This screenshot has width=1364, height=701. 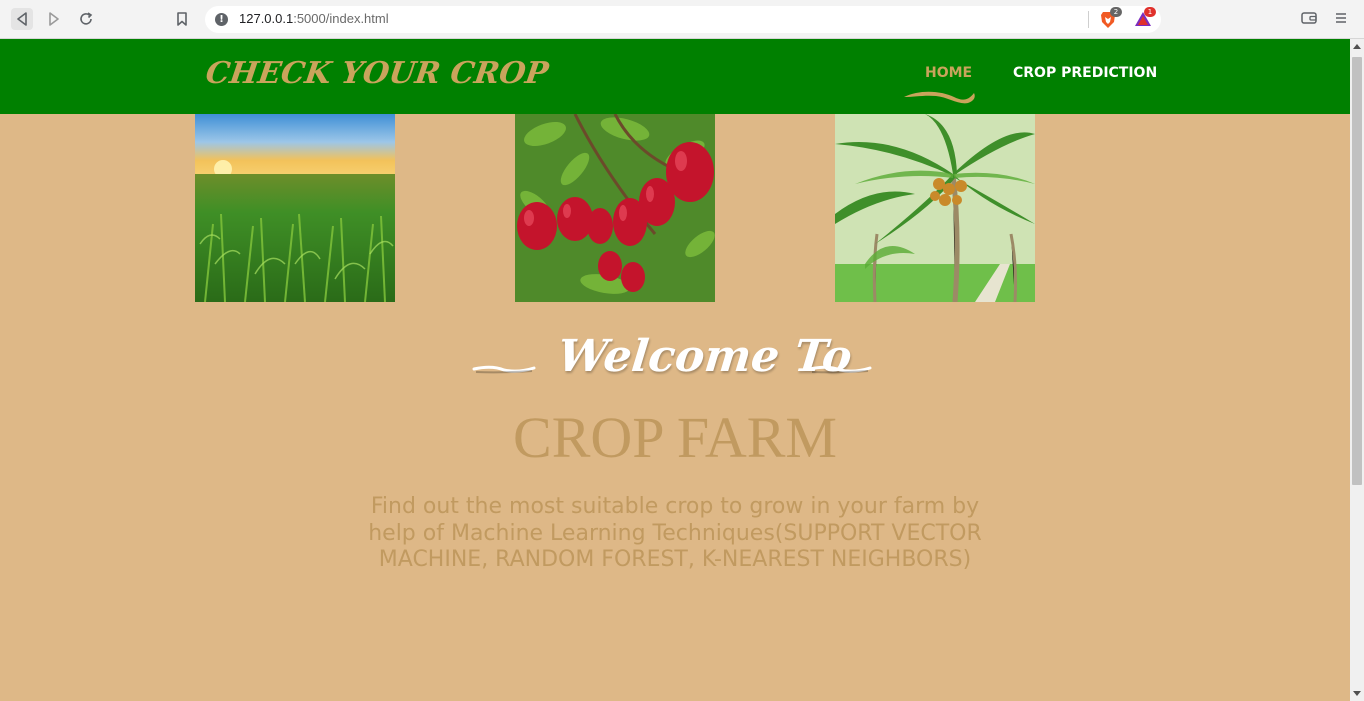 What do you see at coordinates (948, 73) in the screenshot?
I see `nav-home-link: HOME` at bounding box center [948, 73].